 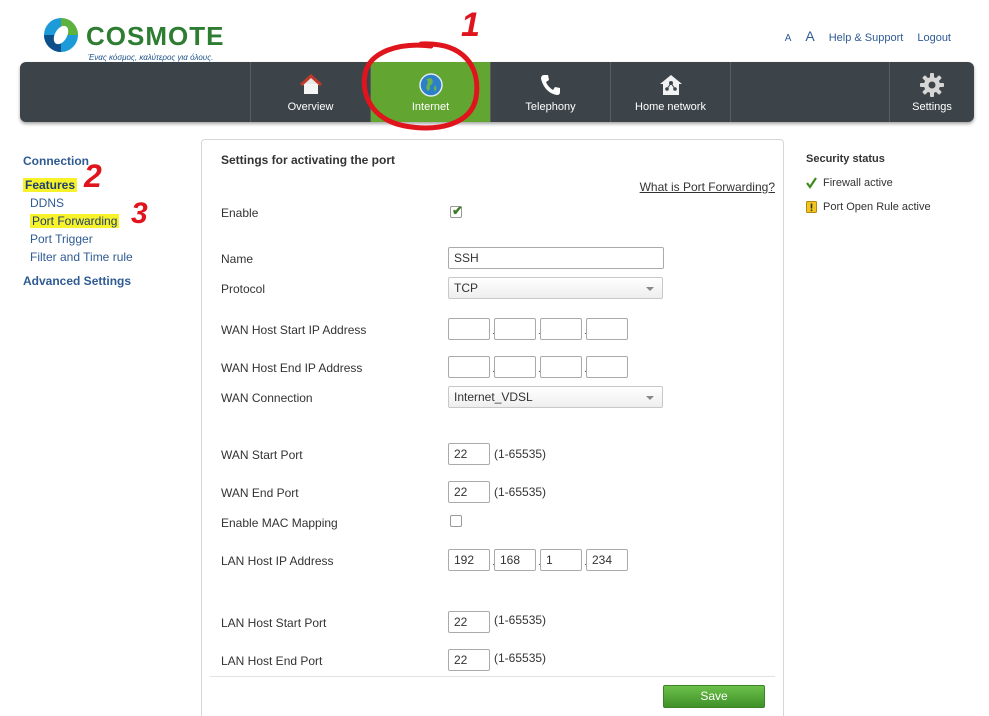 What do you see at coordinates (670, 85) in the screenshot?
I see `home-network-icon` at bounding box center [670, 85].